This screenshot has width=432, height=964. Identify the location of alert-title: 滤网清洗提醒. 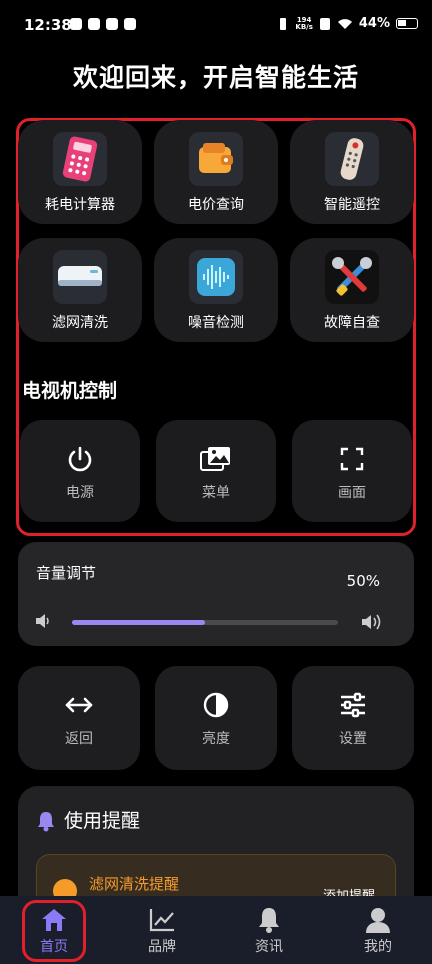
(134, 884).